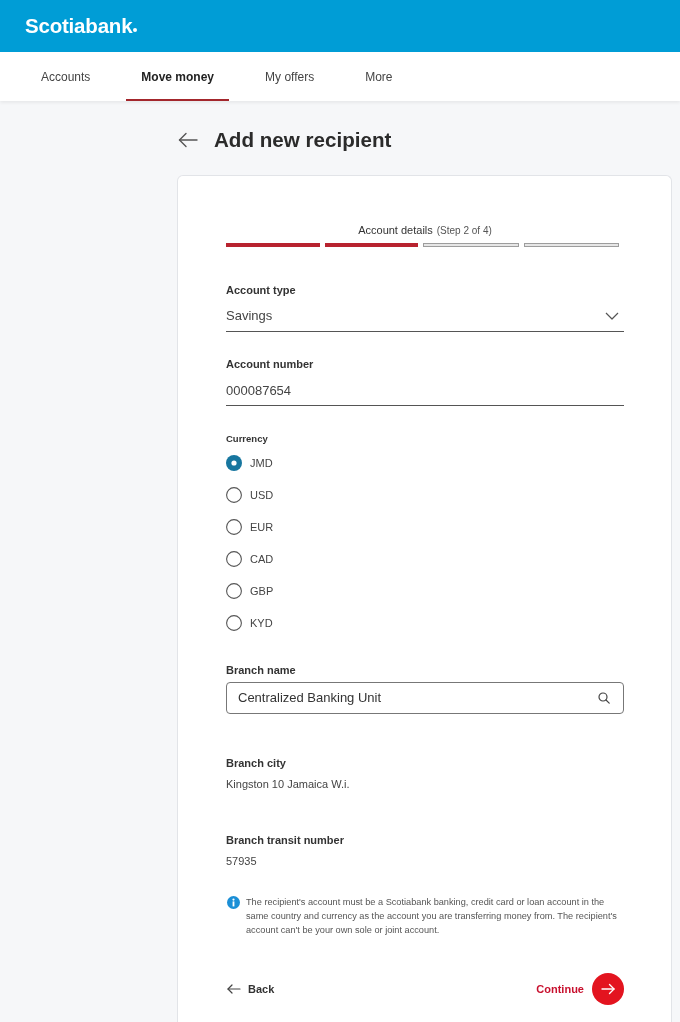  Describe the element at coordinates (262, 591) in the screenshot. I see `radio-label: GBP` at that location.